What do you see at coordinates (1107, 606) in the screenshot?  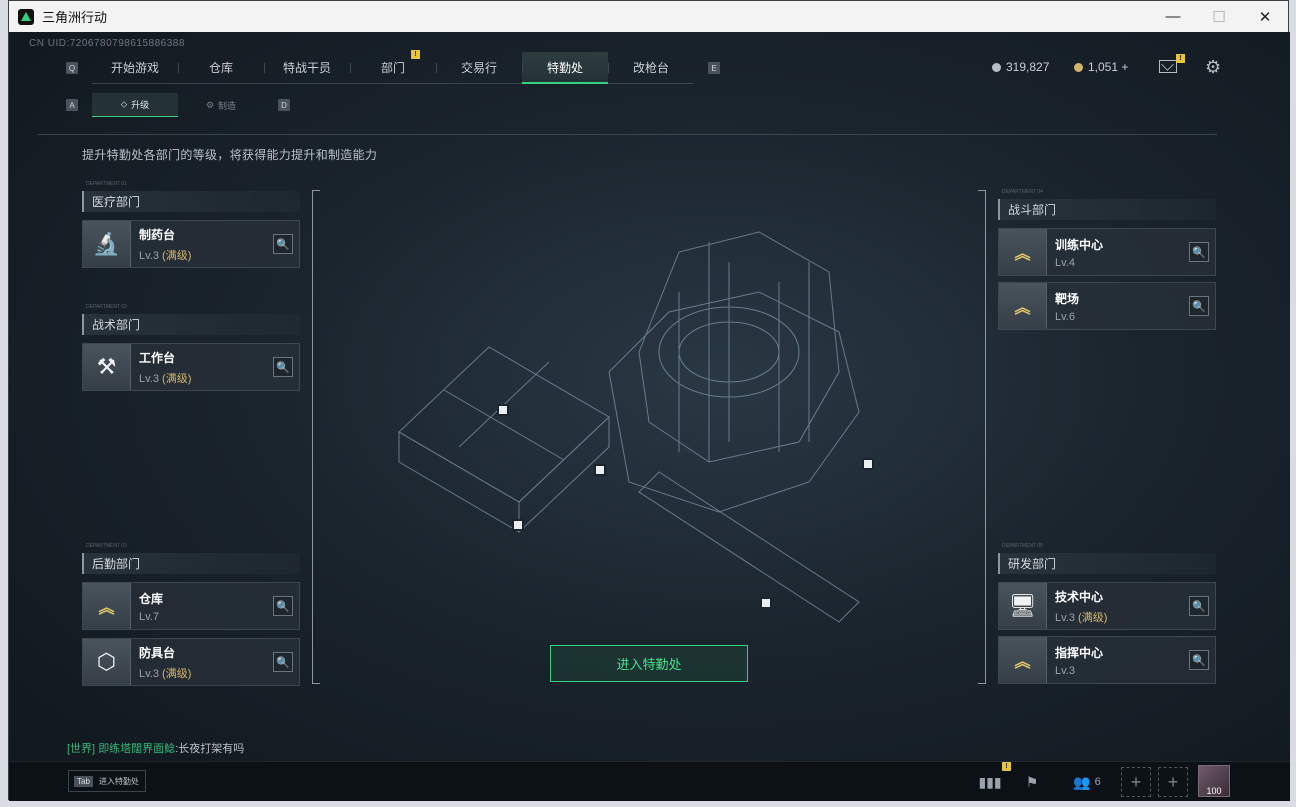 I see `facility-card-tech-center: 🖥 技术中心 Lv.3 (满级) 🔍` at bounding box center [1107, 606].